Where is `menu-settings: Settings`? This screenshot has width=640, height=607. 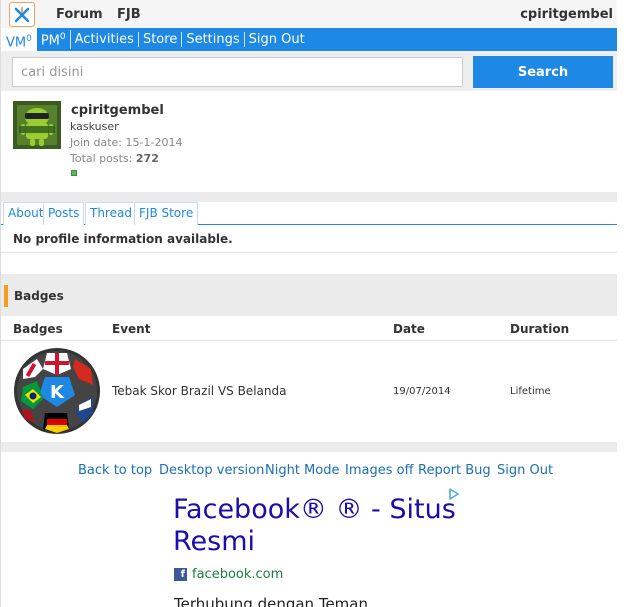 menu-settings: Settings is located at coordinates (213, 39).